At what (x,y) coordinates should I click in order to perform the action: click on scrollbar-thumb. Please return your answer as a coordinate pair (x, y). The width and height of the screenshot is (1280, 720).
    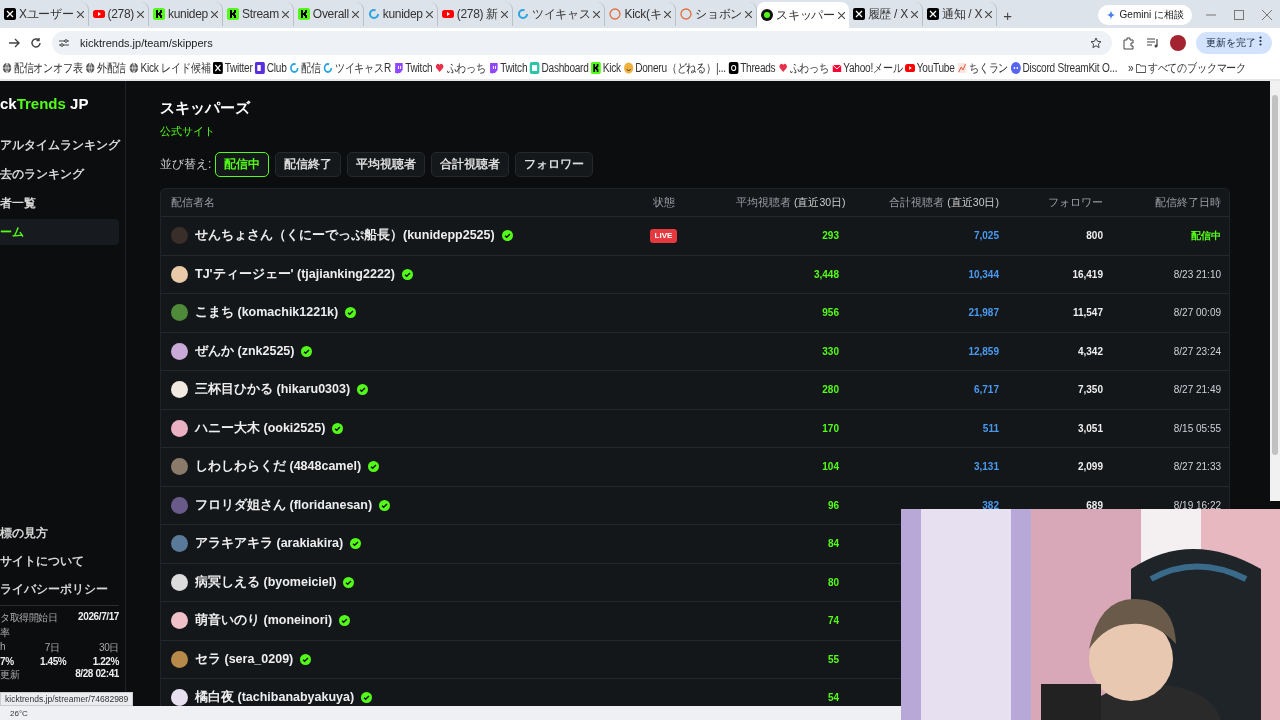
    Looking at the image, I should click on (1275, 275).